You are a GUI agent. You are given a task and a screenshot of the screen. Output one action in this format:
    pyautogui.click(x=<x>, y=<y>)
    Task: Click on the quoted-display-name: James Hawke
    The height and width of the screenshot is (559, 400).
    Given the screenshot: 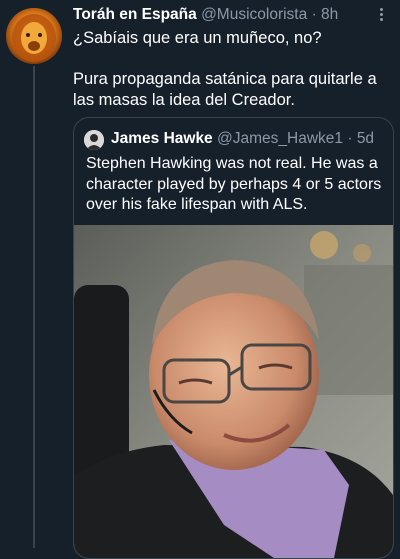 What is the action you would take?
    pyautogui.click(x=162, y=138)
    